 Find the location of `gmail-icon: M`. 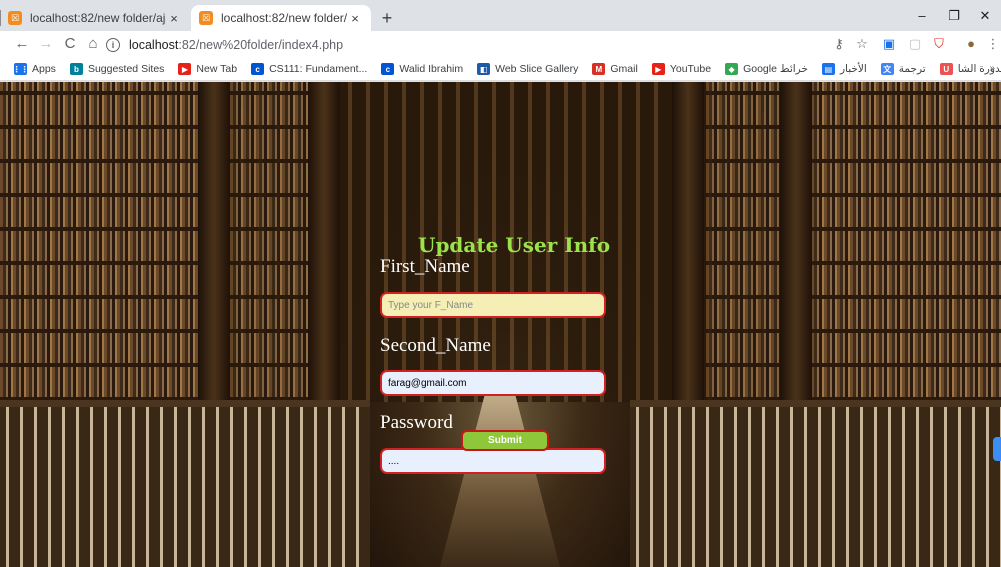

gmail-icon: M is located at coordinates (599, 69).